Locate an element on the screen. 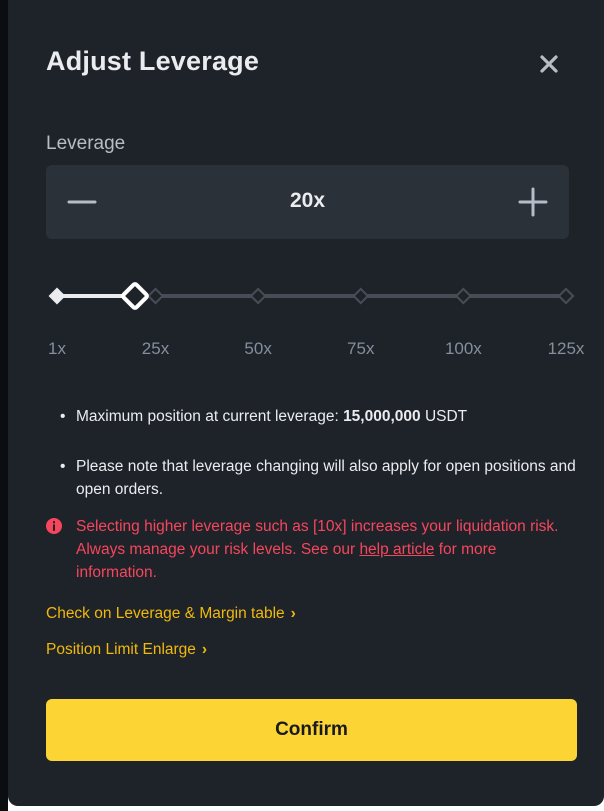 Image resolution: width=604 pixels, height=811 pixels. slider-tick-label: 75x is located at coordinates (360, 349).